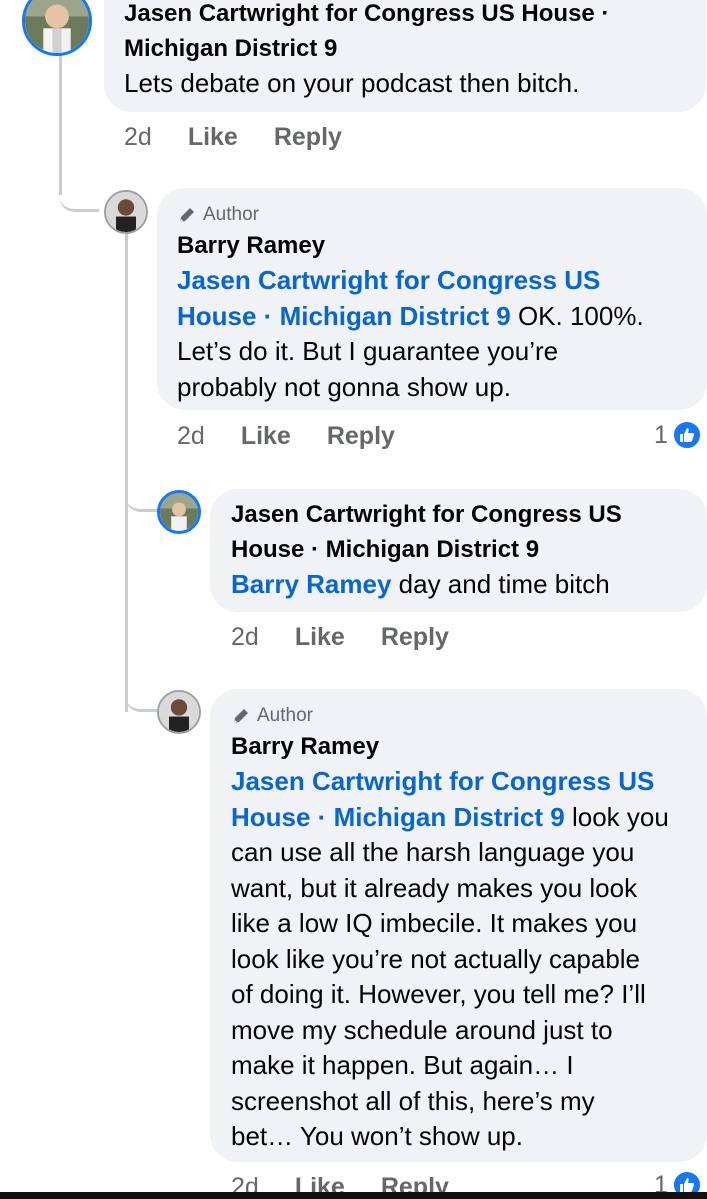  What do you see at coordinates (616, 816) in the screenshot?
I see `comment-text-fragment: look you` at bounding box center [616, 816].